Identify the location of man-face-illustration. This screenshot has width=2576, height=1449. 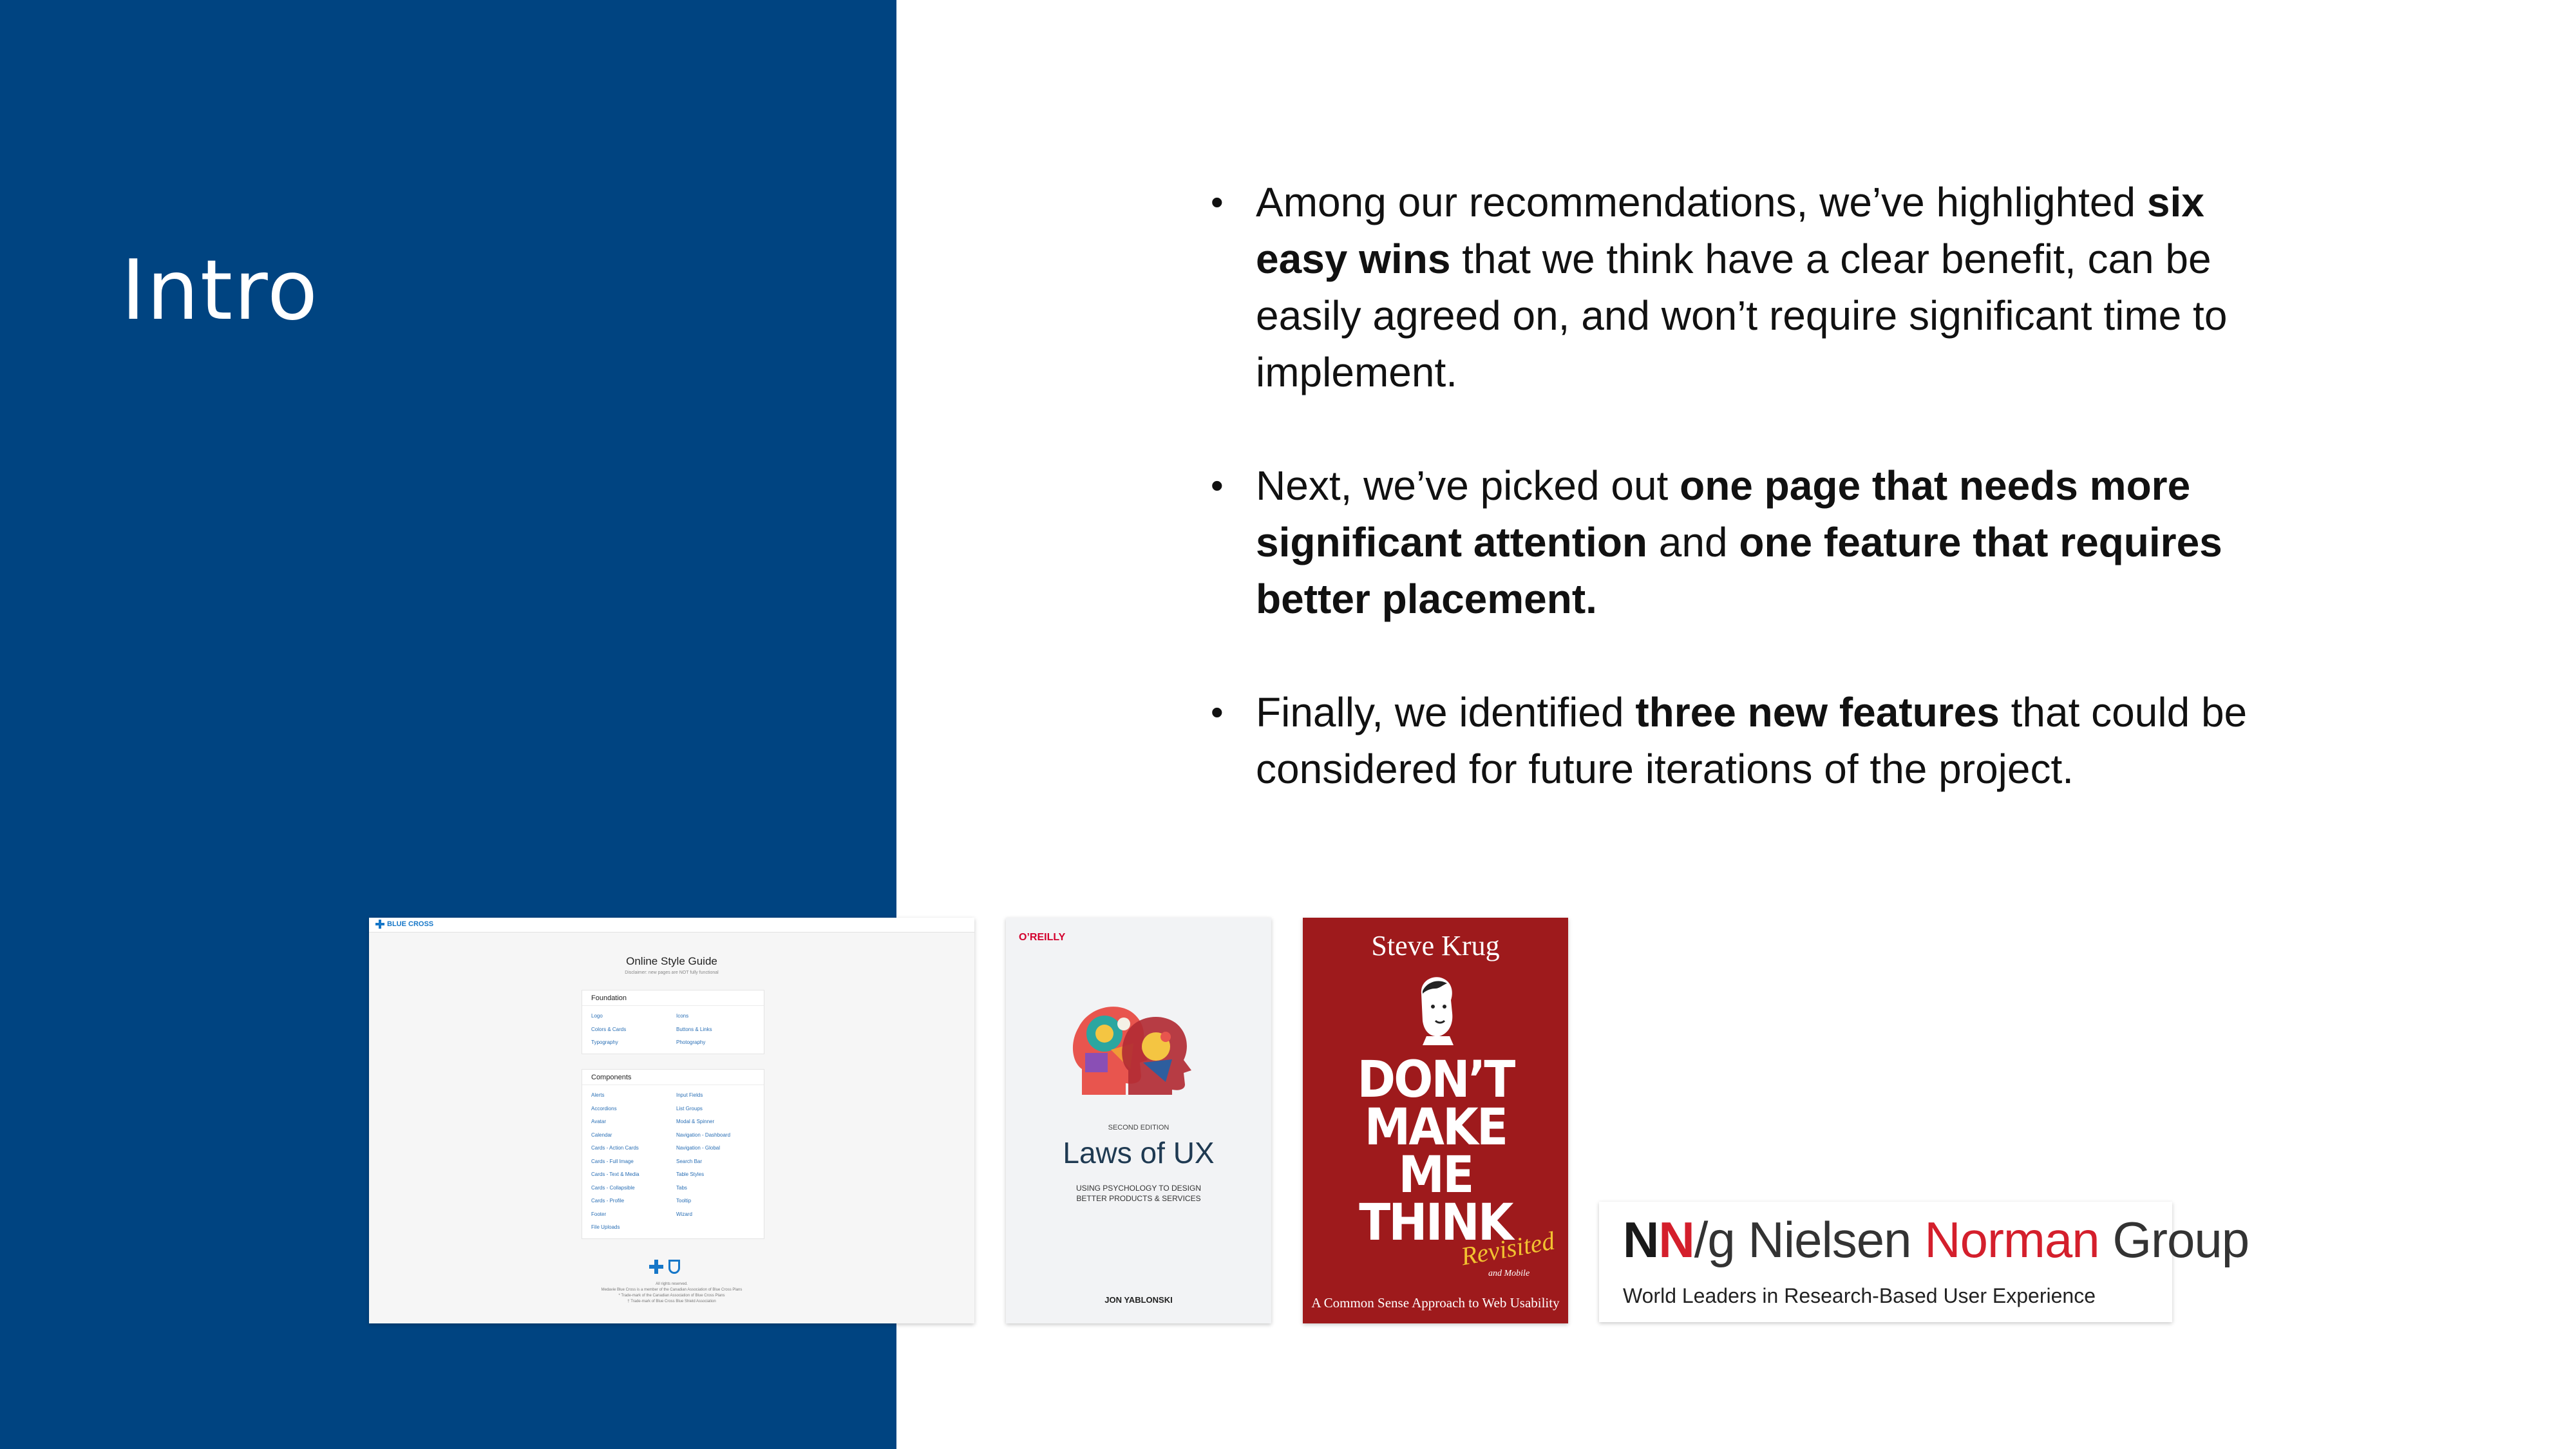
(1438, 1011).